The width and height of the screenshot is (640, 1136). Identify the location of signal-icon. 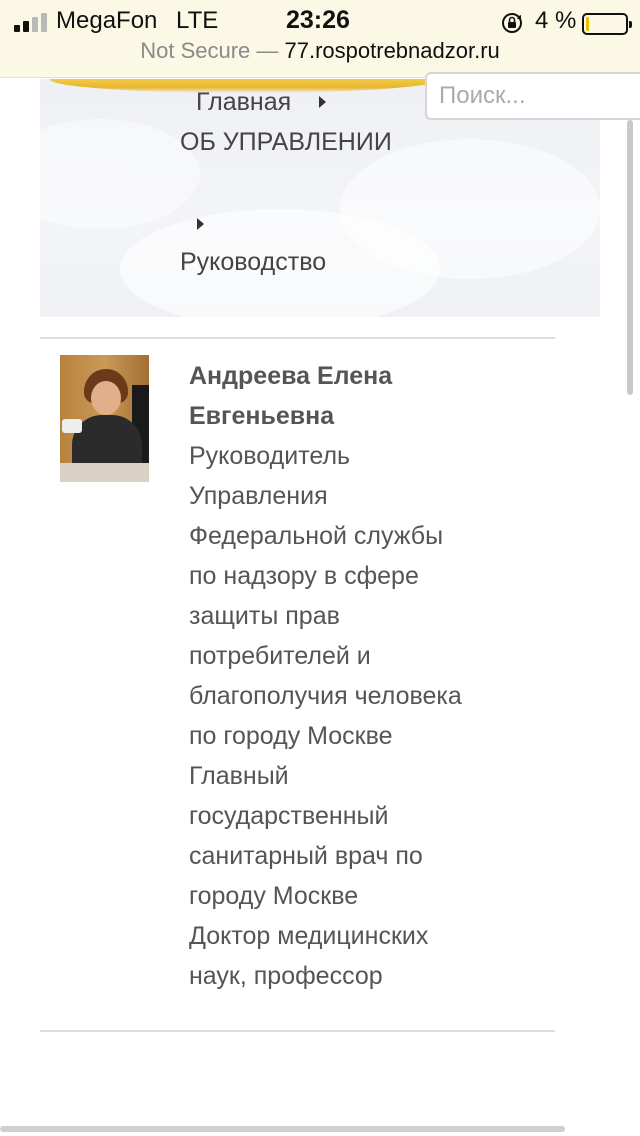
(31, 22).